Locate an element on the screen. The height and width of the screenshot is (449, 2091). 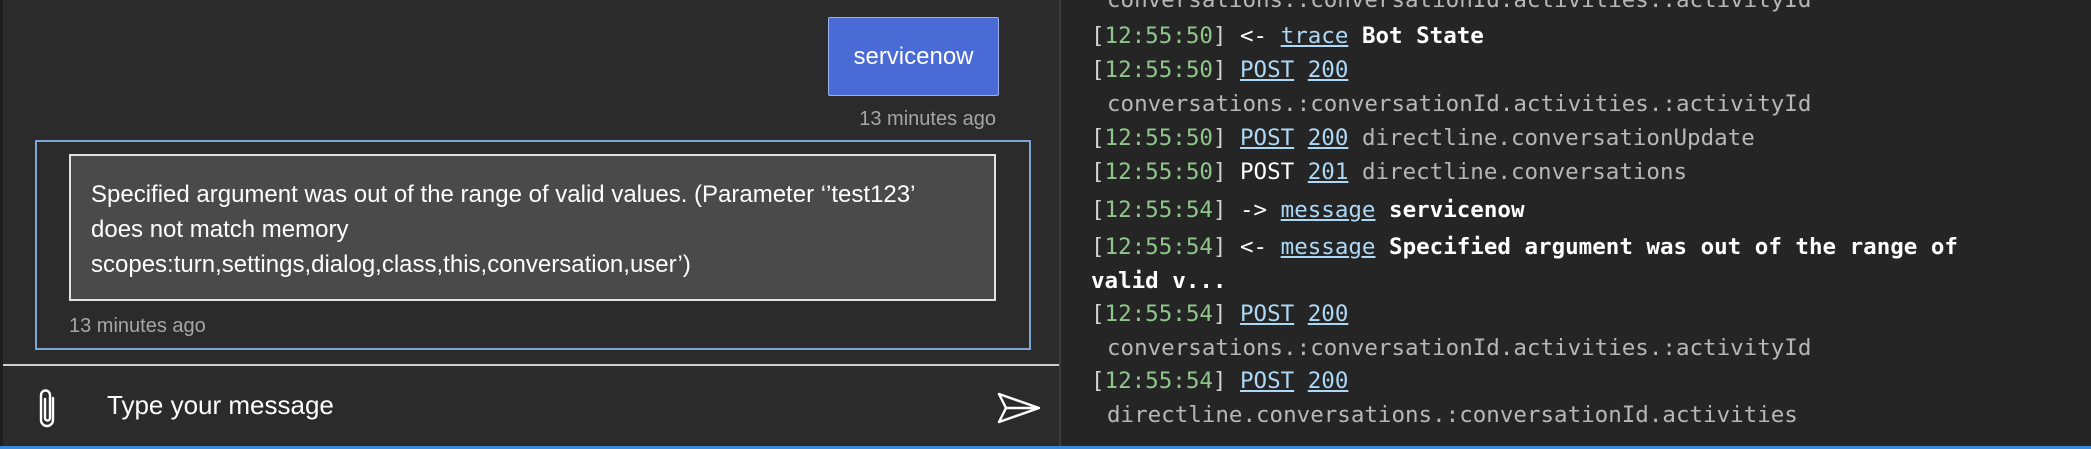
log-line: [12:55:54] -> message servicenow is located at coordinates (1308, 210).